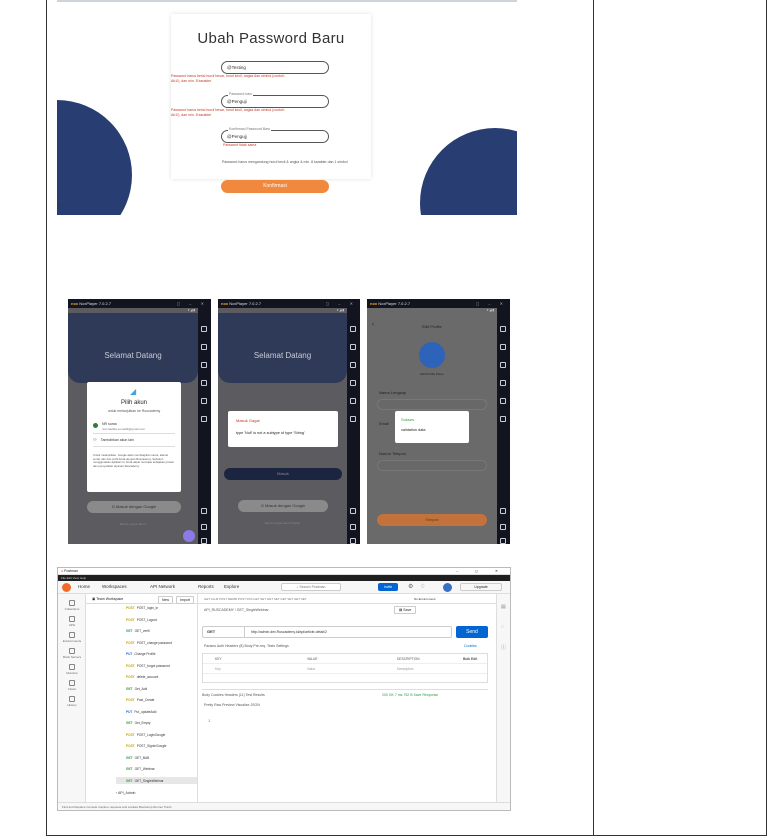  I want to click on tree-request-item: POST POST_login_in, so click(142, 608).